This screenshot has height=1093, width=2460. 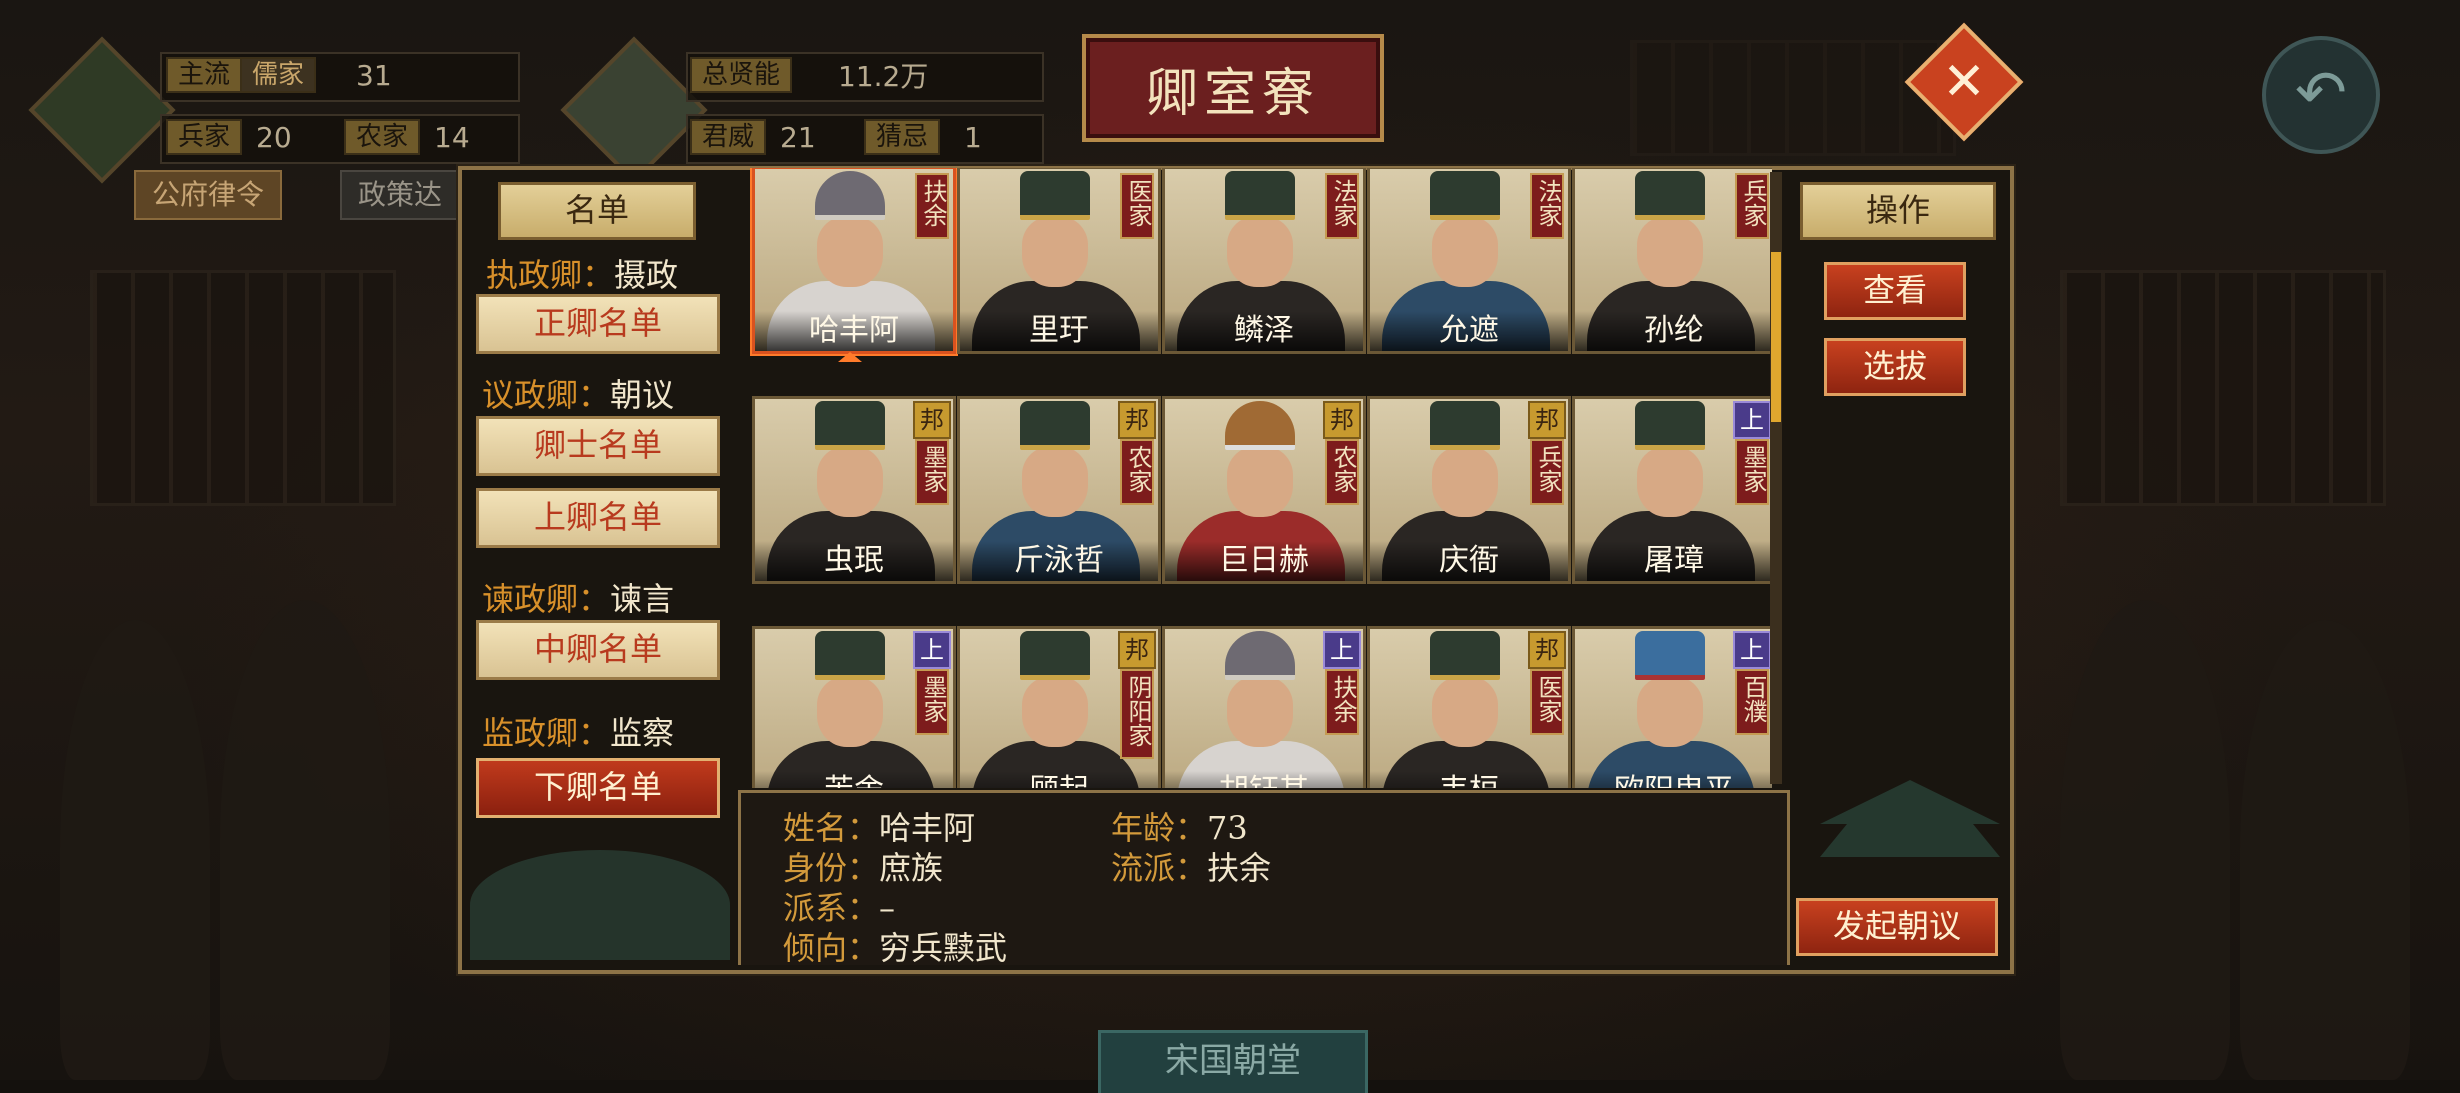 I want to click on info-key: 身份：, so click(x=831, y=868).